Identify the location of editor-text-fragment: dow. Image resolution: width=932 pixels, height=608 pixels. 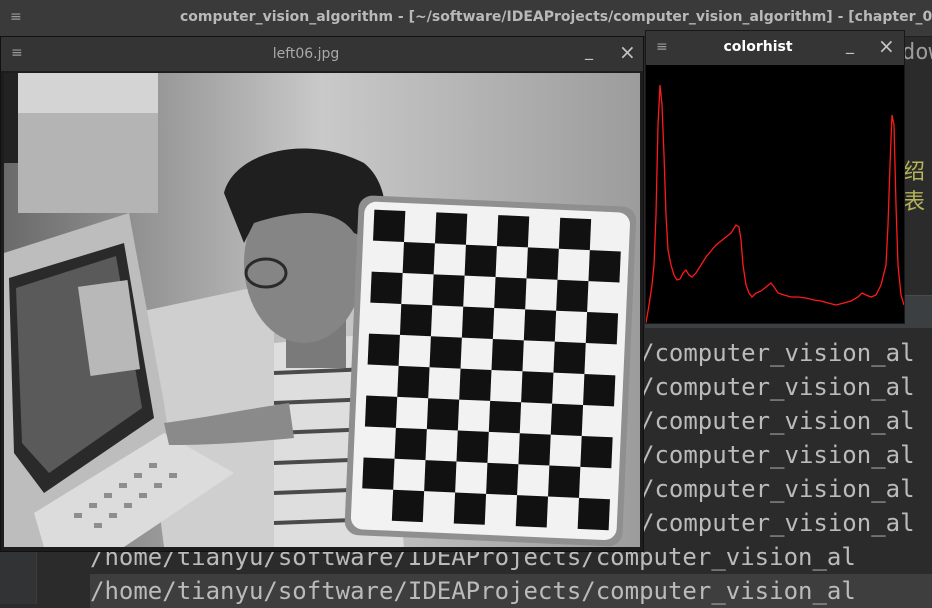
(917, 52).